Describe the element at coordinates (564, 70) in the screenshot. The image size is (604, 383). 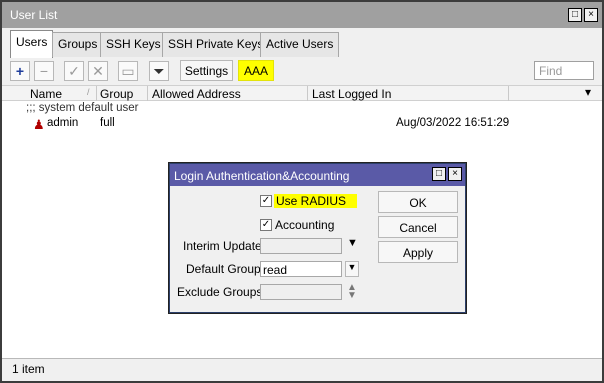
I see `find-input: Find` at that location.